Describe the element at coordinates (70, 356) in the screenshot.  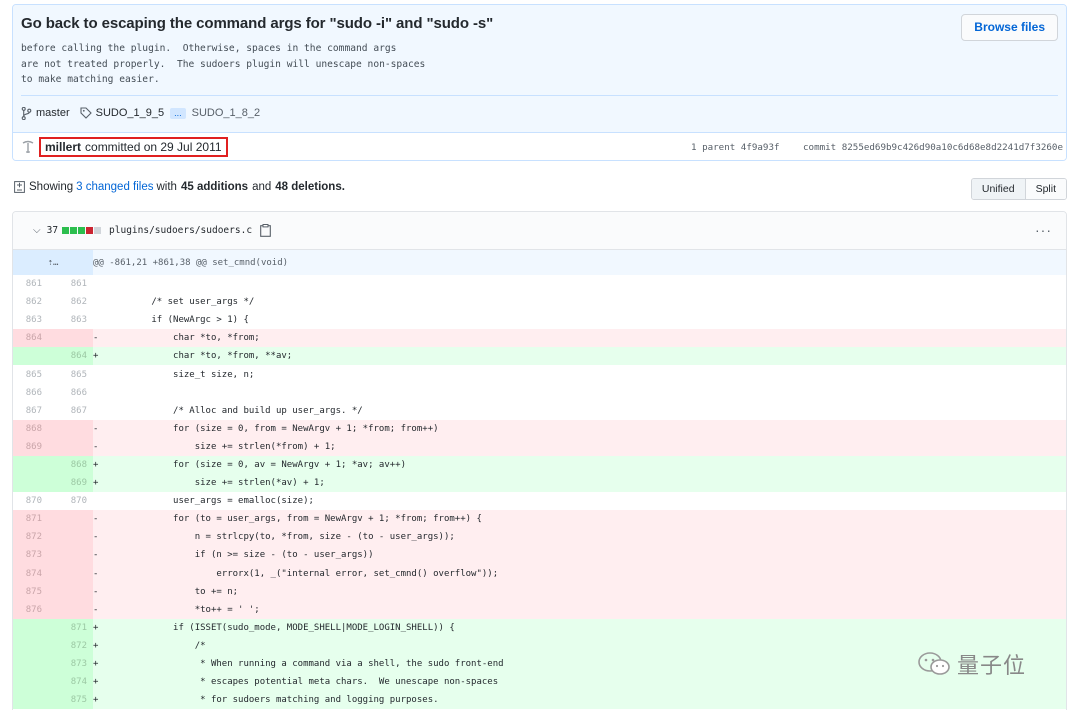
I see `new-line-number: 864` at that location.